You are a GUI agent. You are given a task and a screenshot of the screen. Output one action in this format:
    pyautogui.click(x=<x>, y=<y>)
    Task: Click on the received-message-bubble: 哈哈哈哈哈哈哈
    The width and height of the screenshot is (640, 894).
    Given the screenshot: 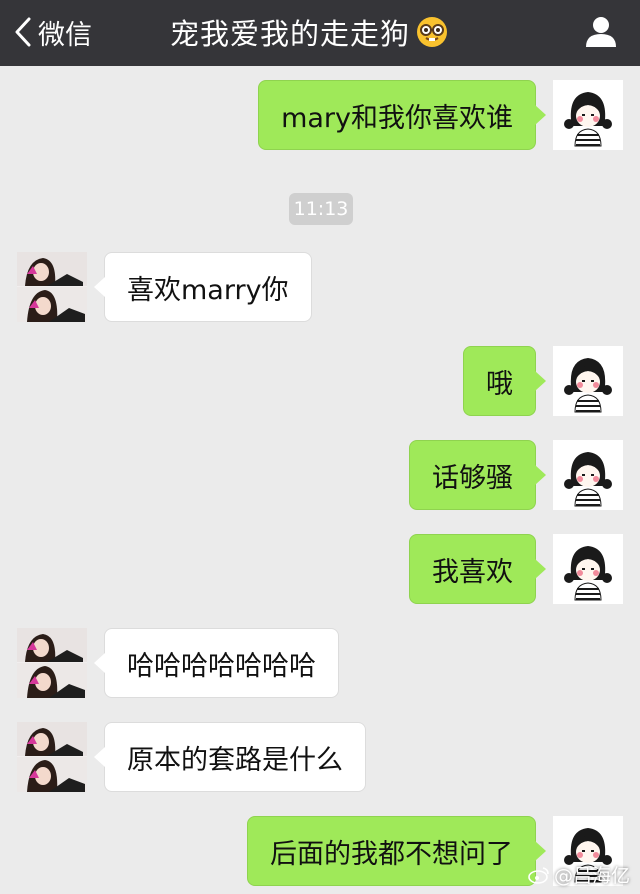 What is the action you would take?
    pyautogui.click(x=216, y=663)
    